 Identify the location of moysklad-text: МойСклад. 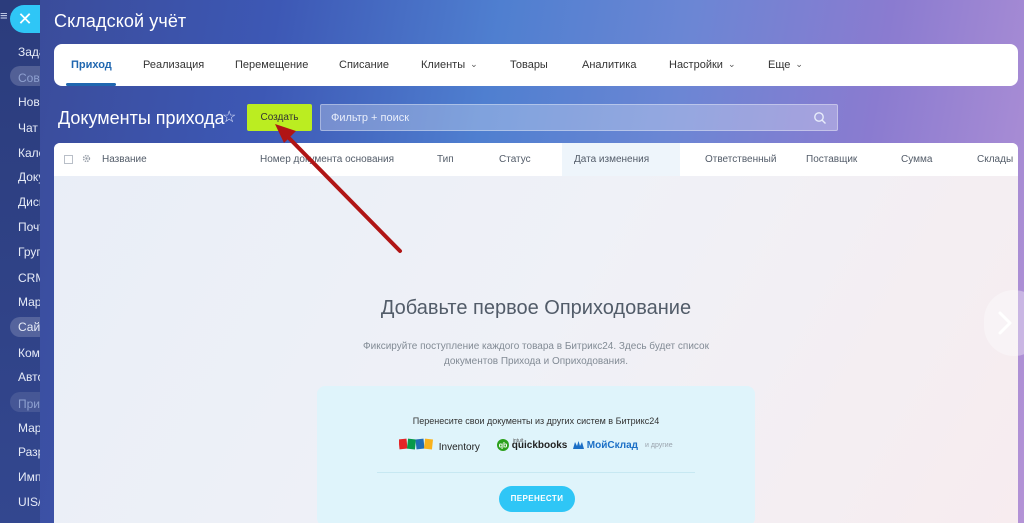
(612, 445).